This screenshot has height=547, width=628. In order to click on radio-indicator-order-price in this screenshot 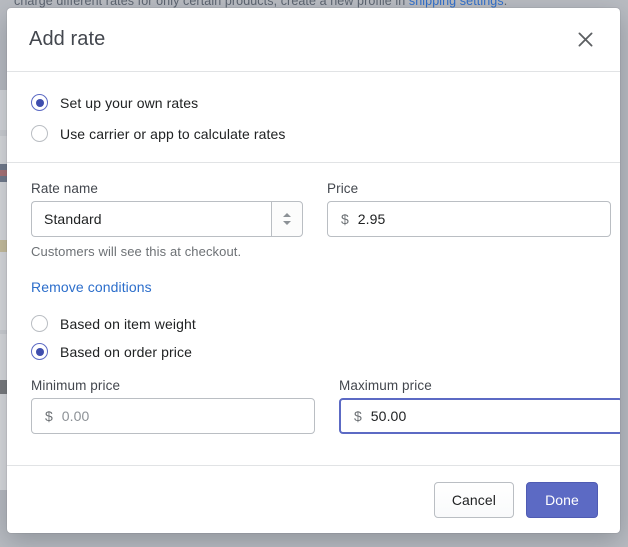, I will do `click(39, 351)`.